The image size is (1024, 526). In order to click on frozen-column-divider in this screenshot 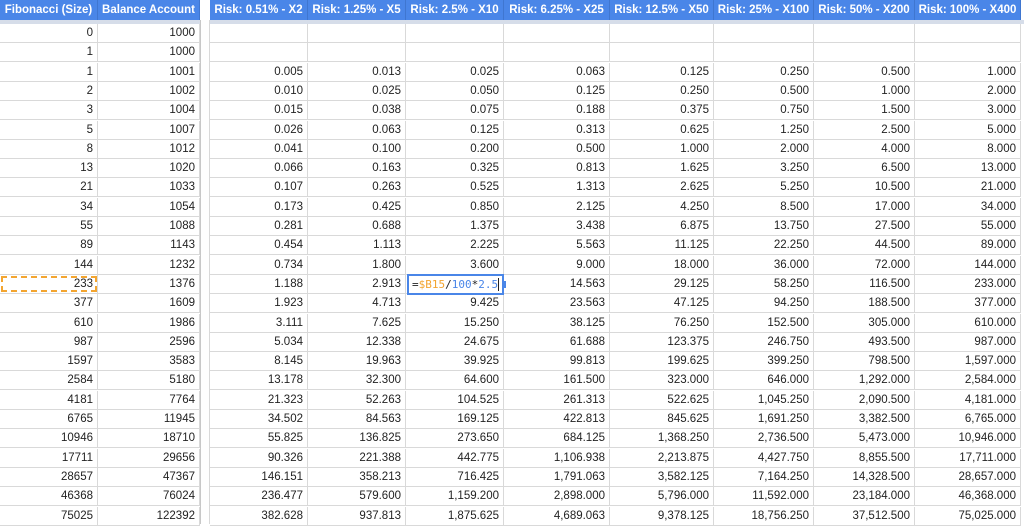, I will do `click(205, 262)`.